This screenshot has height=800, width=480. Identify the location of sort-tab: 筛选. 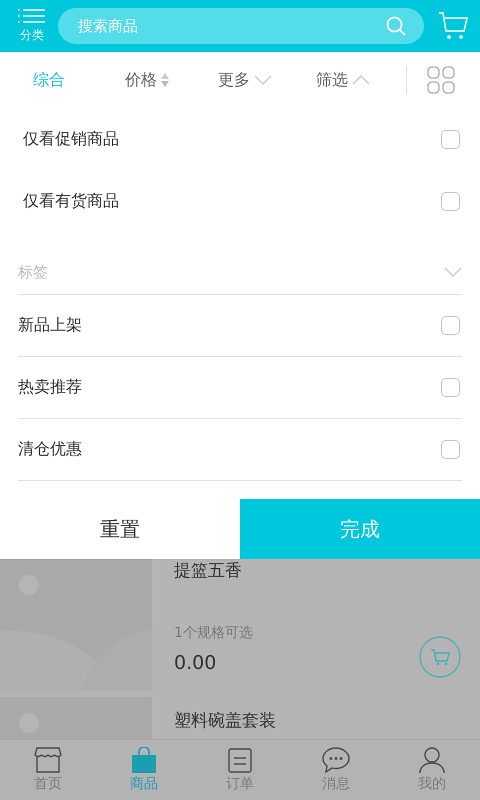
(343, 80).